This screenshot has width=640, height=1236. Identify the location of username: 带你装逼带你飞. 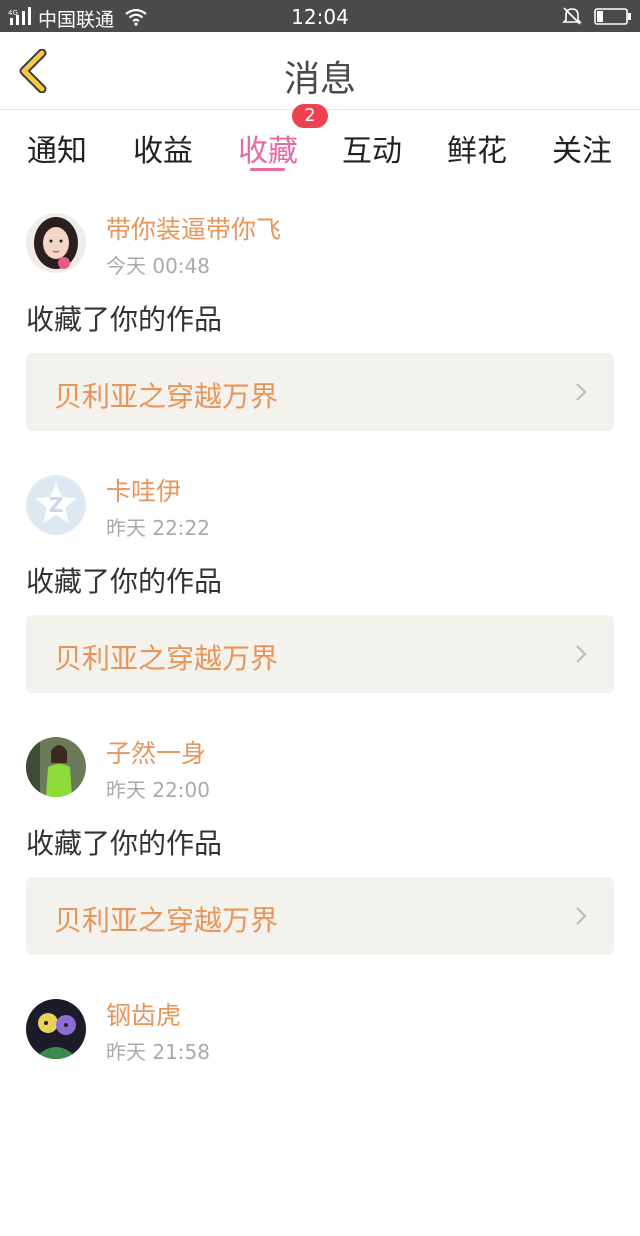
(193, 228).